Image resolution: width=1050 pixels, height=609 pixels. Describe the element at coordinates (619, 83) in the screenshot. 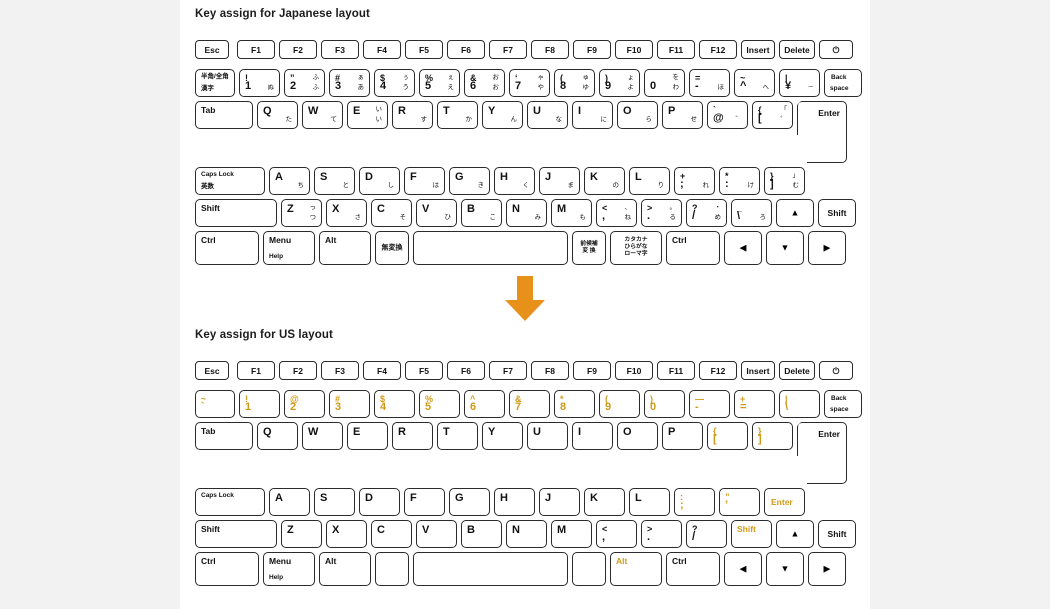

I see `key-9: ) 9 ょよ` at that location.